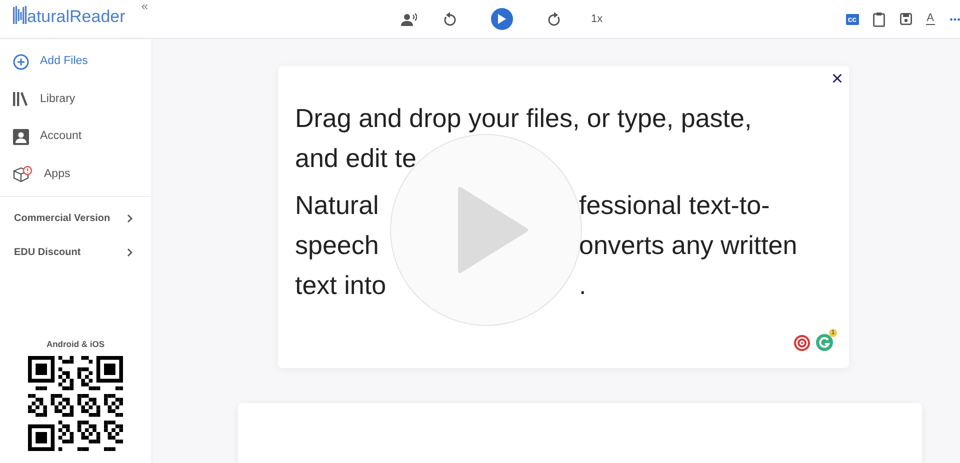 The width and height of the screenshot is (960, 463). What do you see at coordinates (582, 285) in the screenshot?
I see `text-line: .` at bounding box center [582, 285].